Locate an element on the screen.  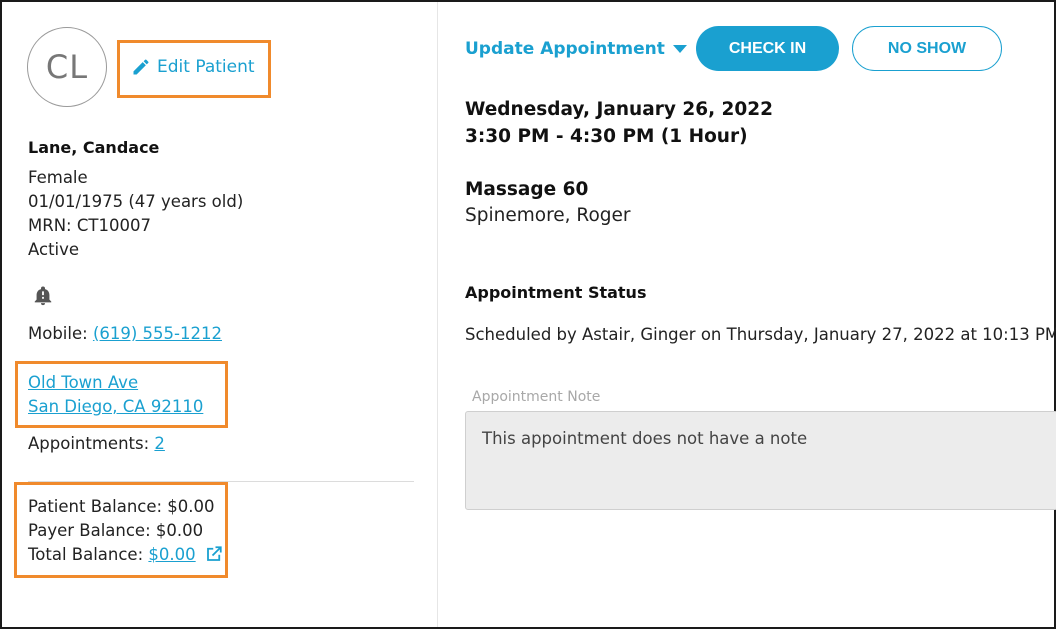
edit-patient-link: Edit Patient is located at coordinates (193, 67).